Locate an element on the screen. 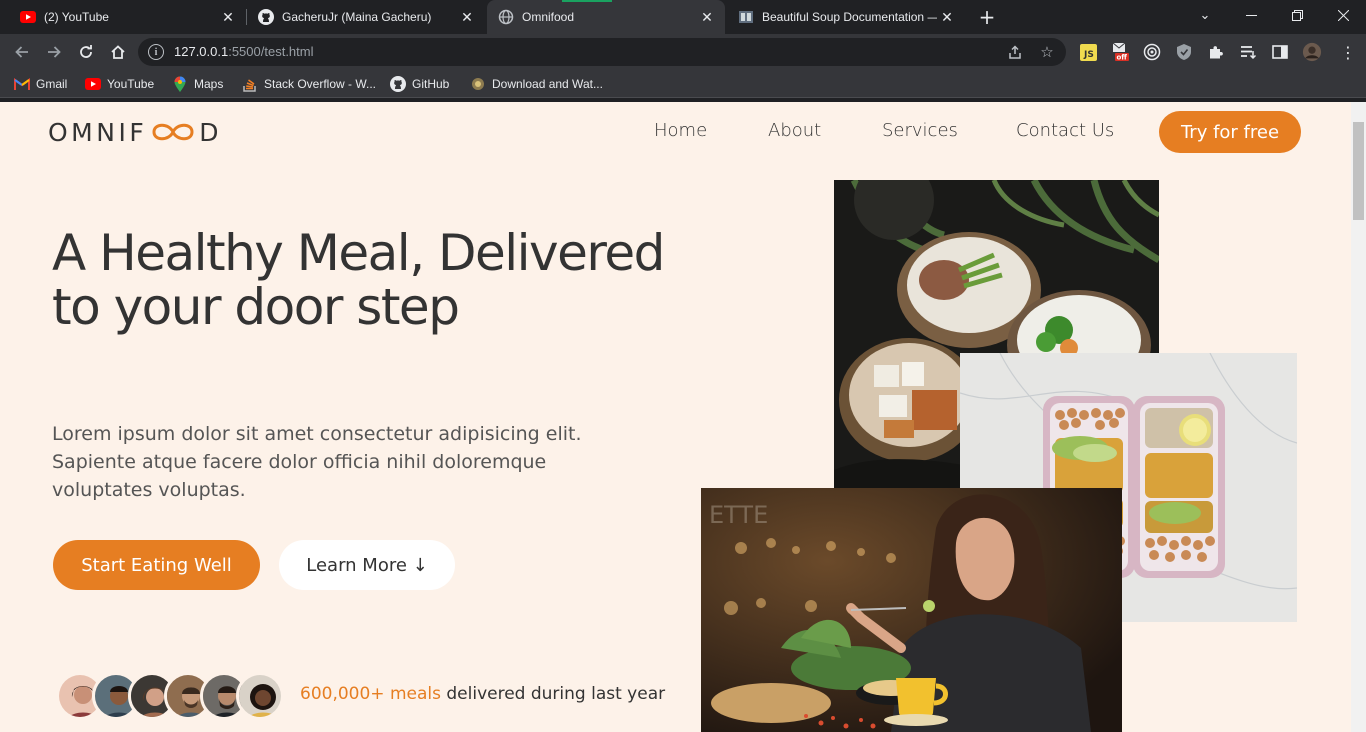 The image size is (1366, 732). omnifood-logo: OMNIF D is located at coordinates (135, 132).